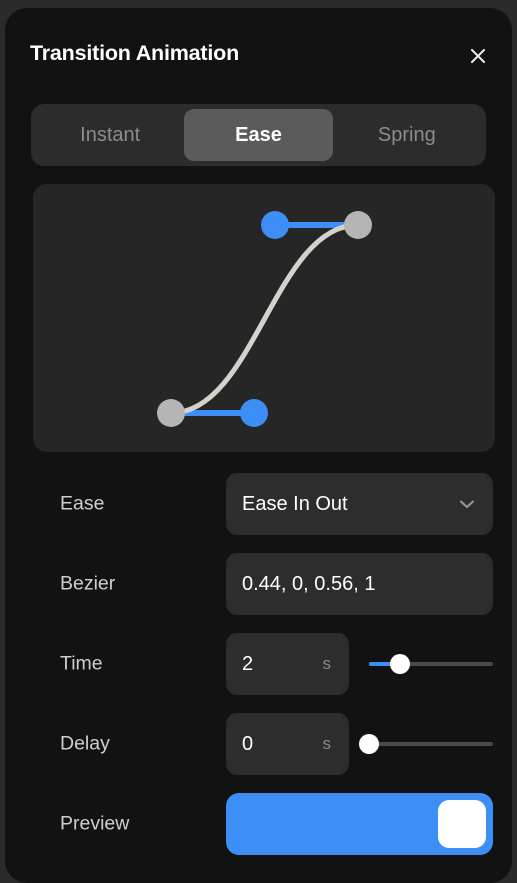  Describe the element at coordinates (171, 413) in the screenshot. I see `start-anchor-point` at that location.